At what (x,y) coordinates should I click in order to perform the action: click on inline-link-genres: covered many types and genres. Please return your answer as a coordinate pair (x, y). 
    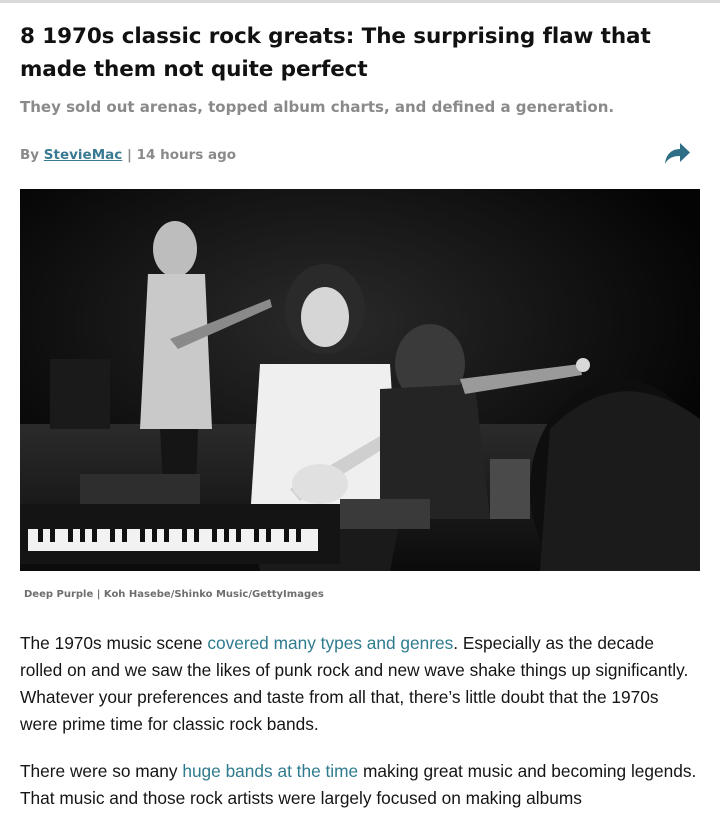
    Looking at the image, I should click on (330, 643).